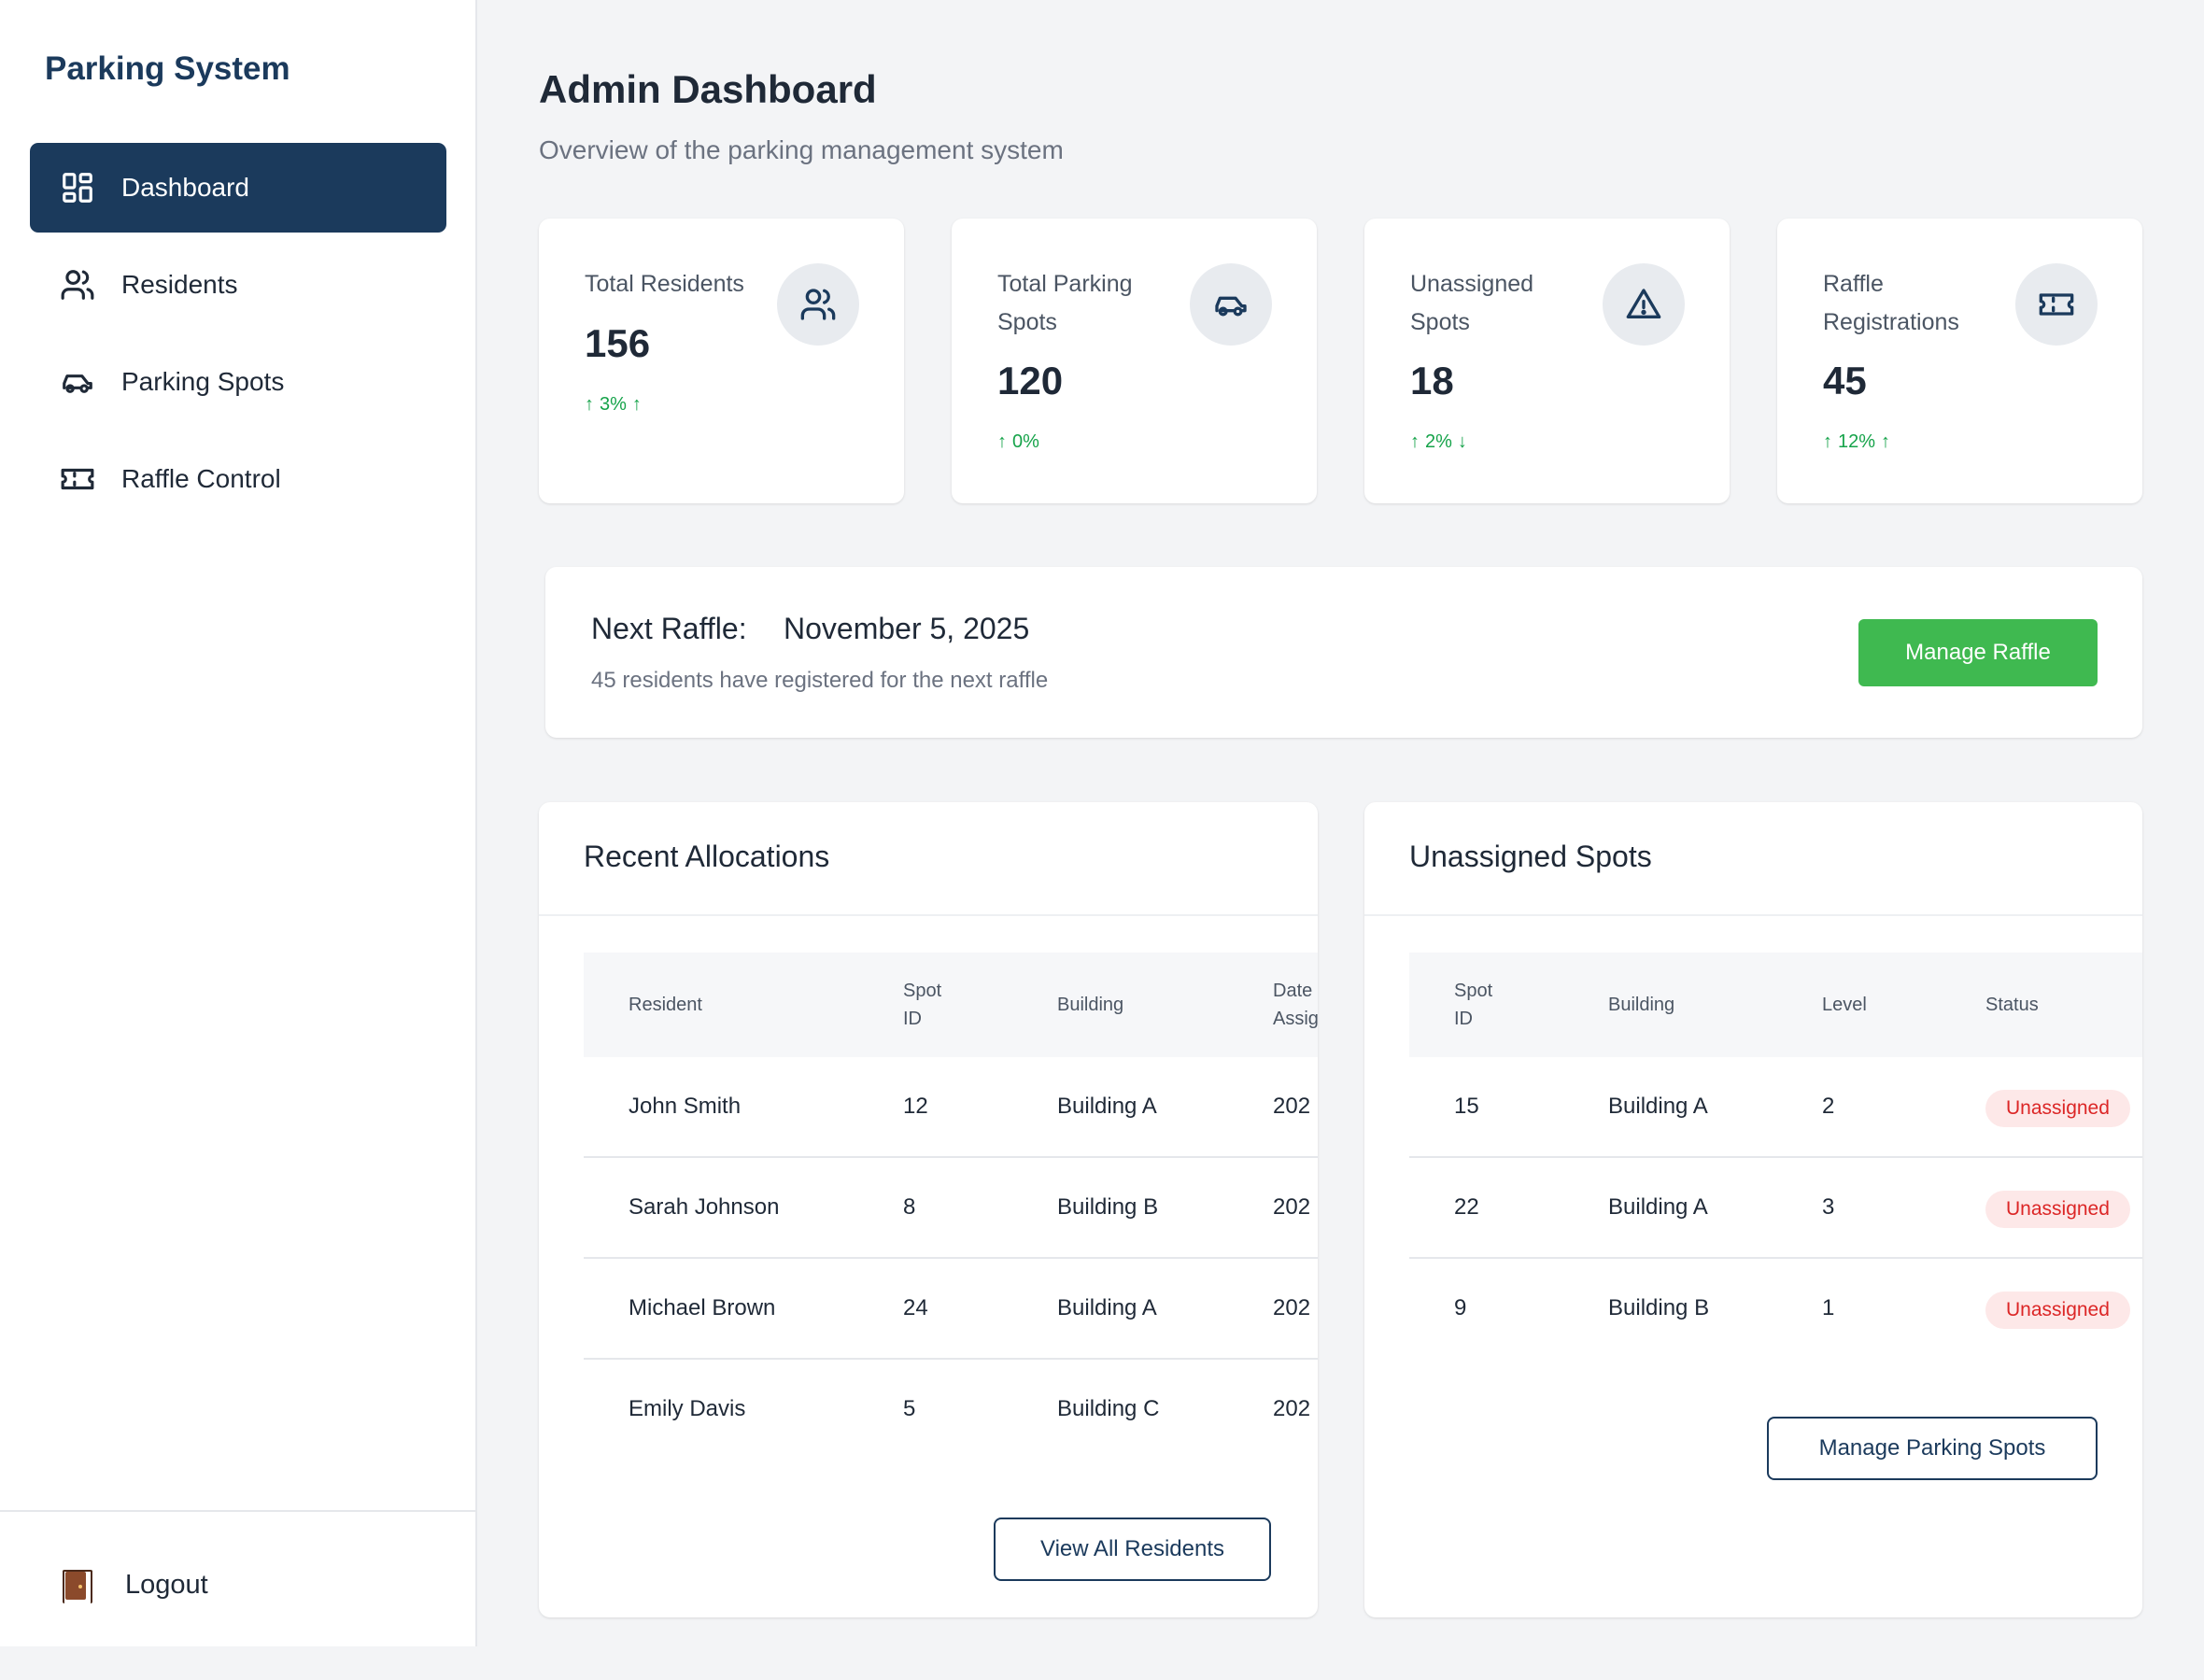 Image resolution: width=2204 pixels, height=1680 pixels. What do you see at coordinates (78, 1586) in the screenshot?
I see `door-icon` at bounding box center [78, 1586].